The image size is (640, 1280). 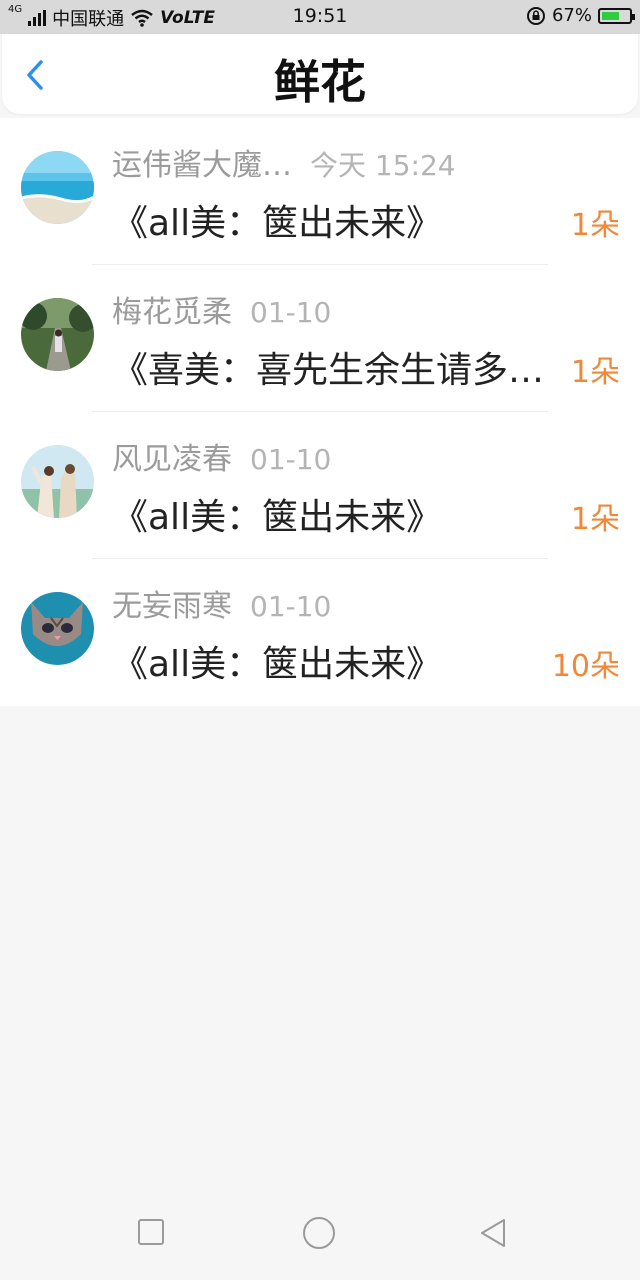 What do you see at coordinates (571, 15) in the screenshot?
I see `battery-percent: 67%` at bounding box center [571, 15].